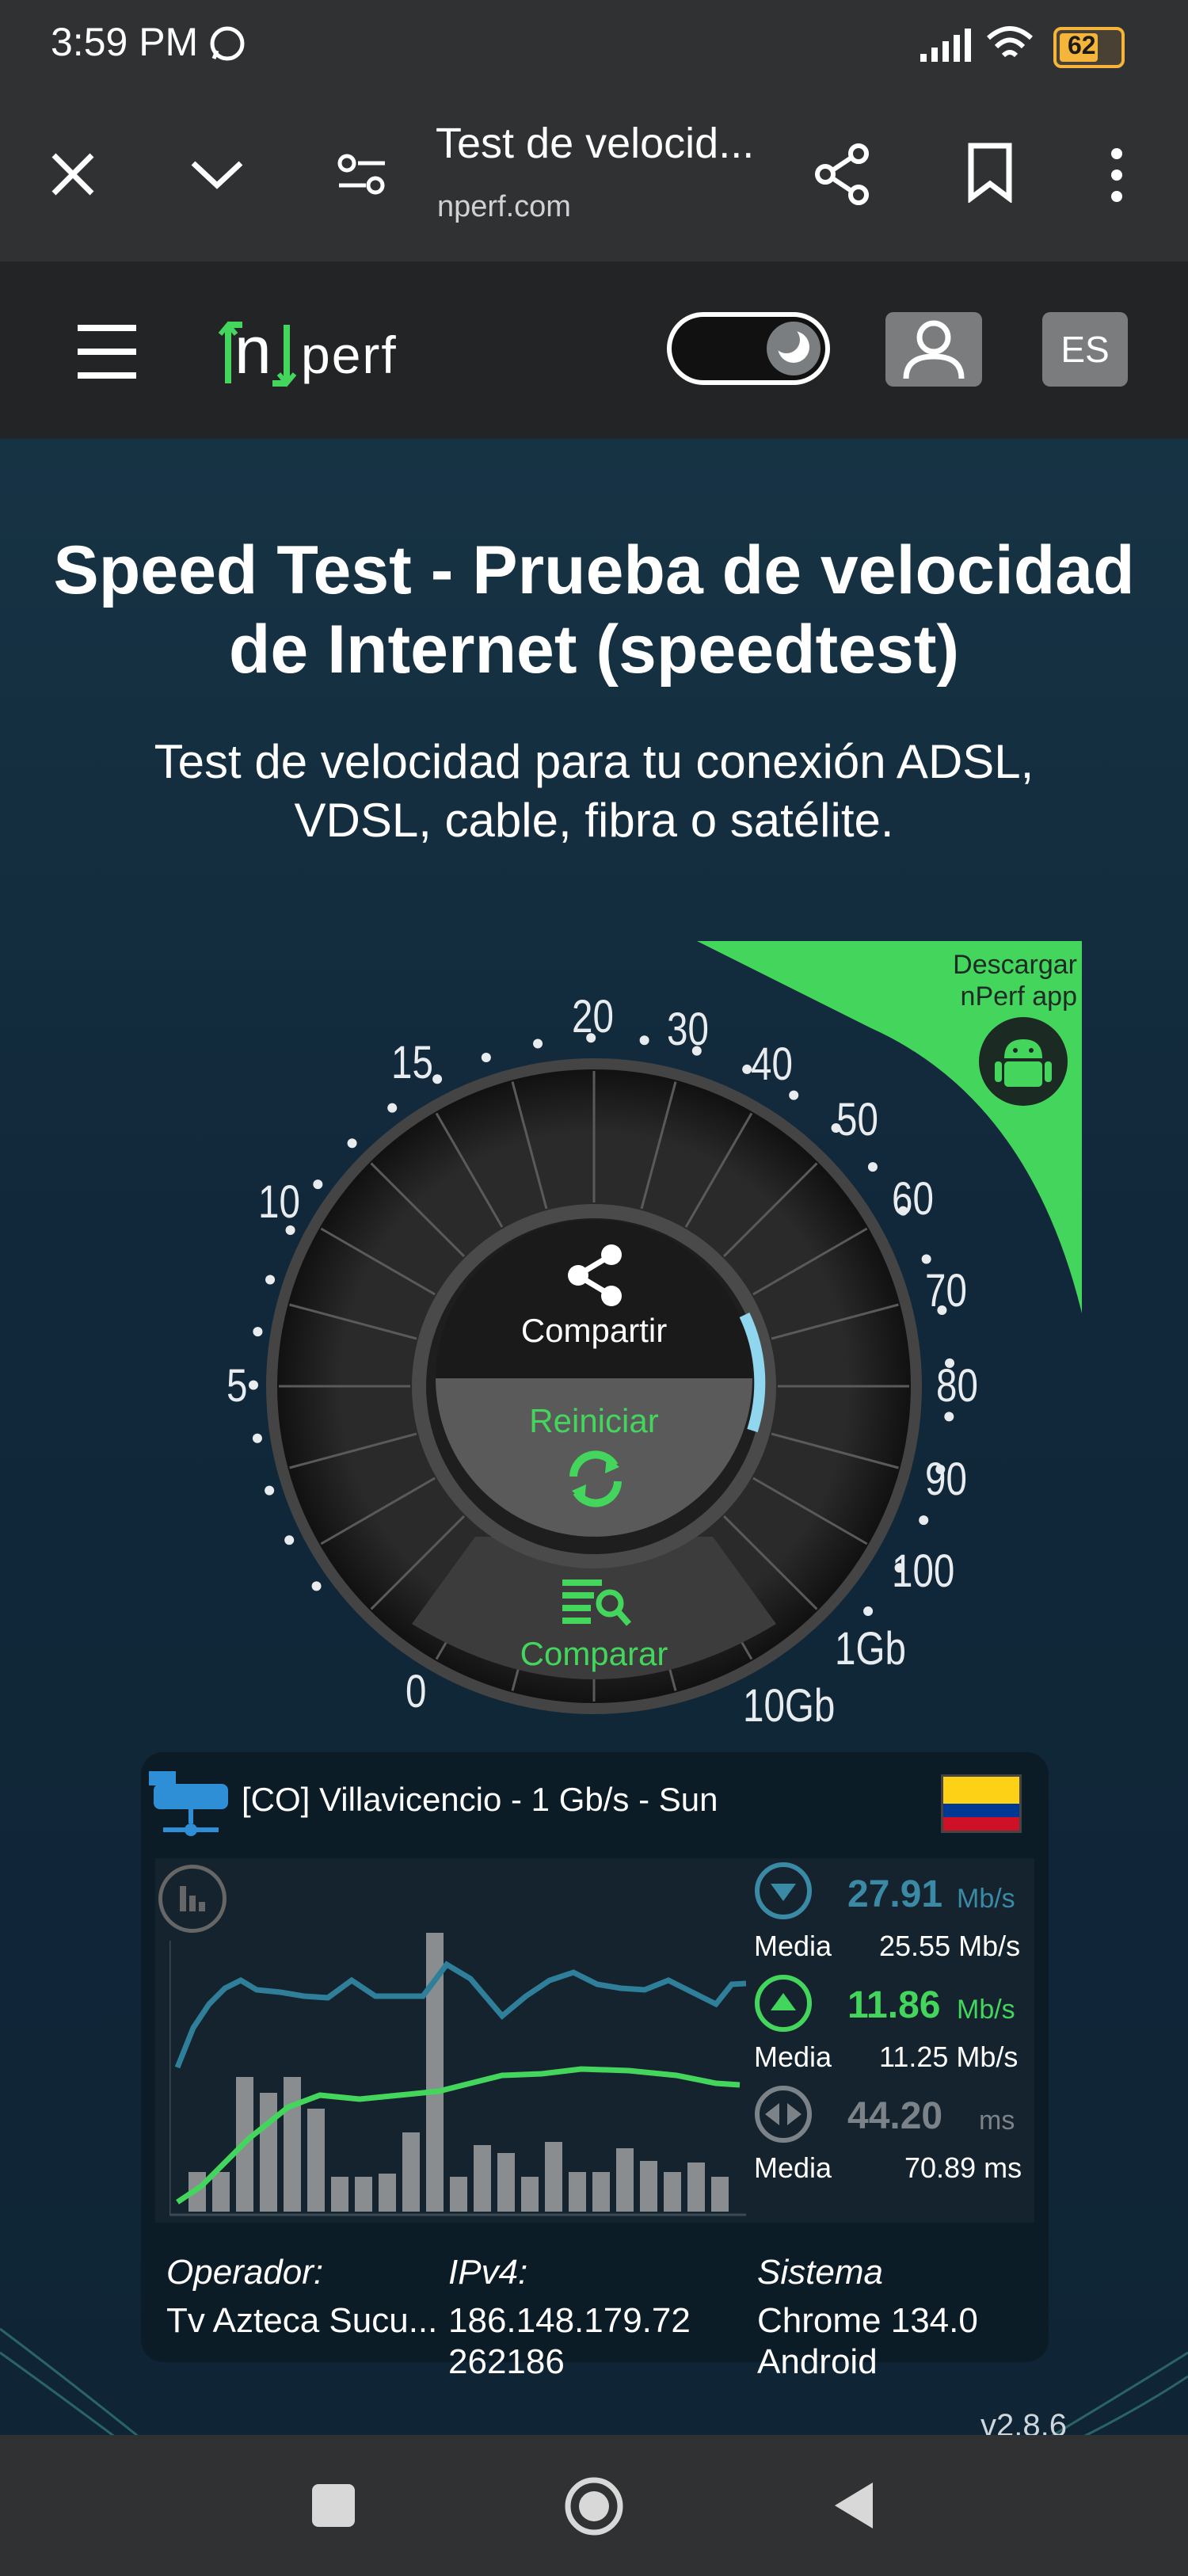 The height and width of the screenshot is (2576, 1188). I want to click on compare-label: Comparar, so click(594, 1653).